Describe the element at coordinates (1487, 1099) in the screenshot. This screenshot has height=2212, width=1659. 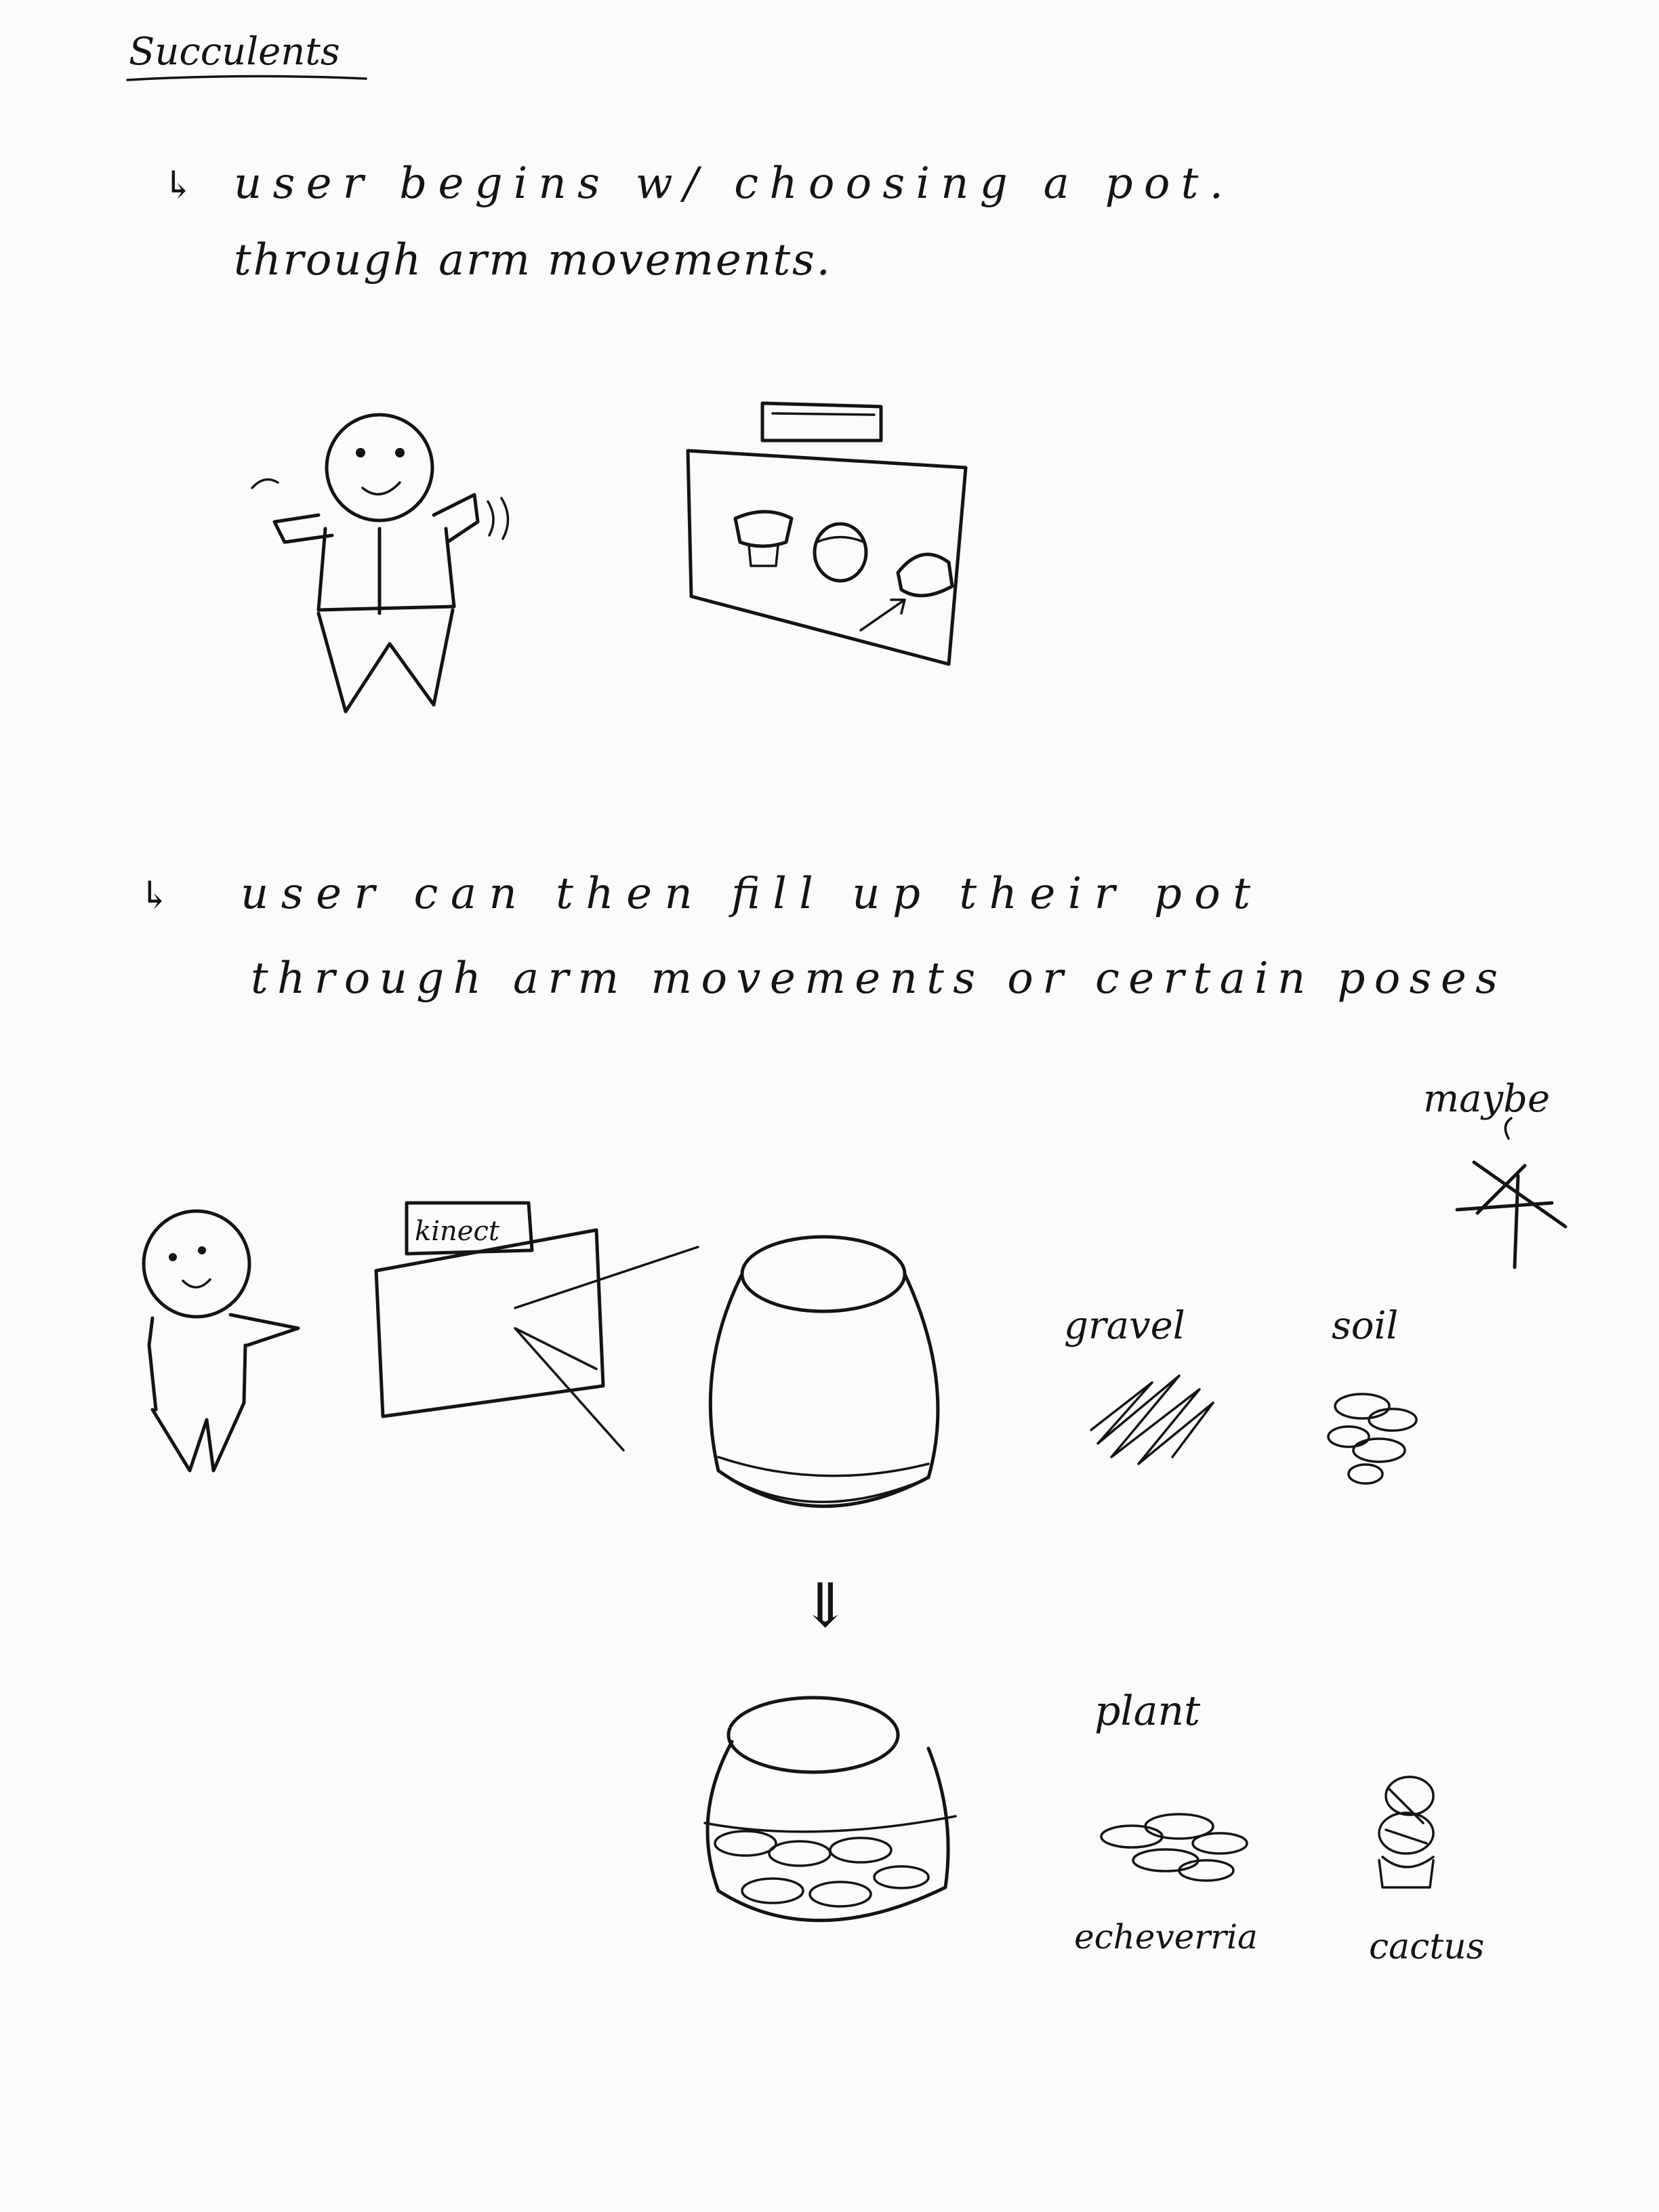
I see `maybe-label: maybe` at that location.